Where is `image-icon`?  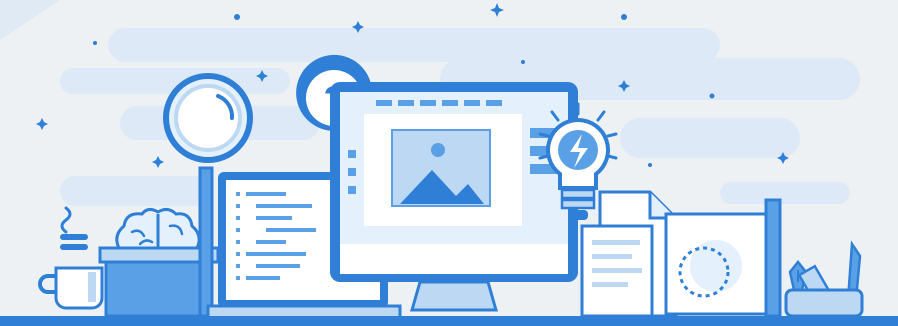 image-icon is located at coordinates (441, 168).